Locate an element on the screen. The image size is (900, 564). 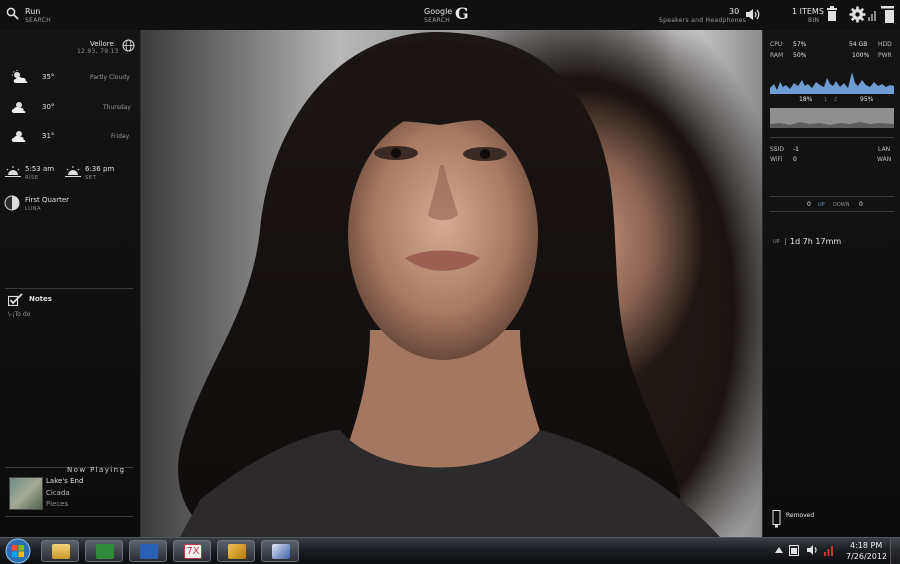
folder-icon is located at coordinates (61, 551).